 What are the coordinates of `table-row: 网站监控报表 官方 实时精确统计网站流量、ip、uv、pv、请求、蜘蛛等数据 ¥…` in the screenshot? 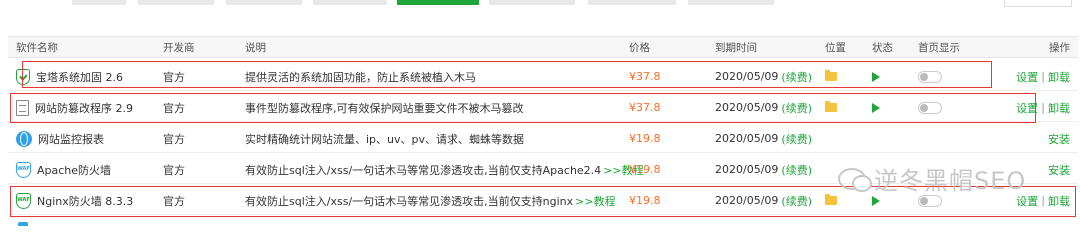 It's located at (543, 139).